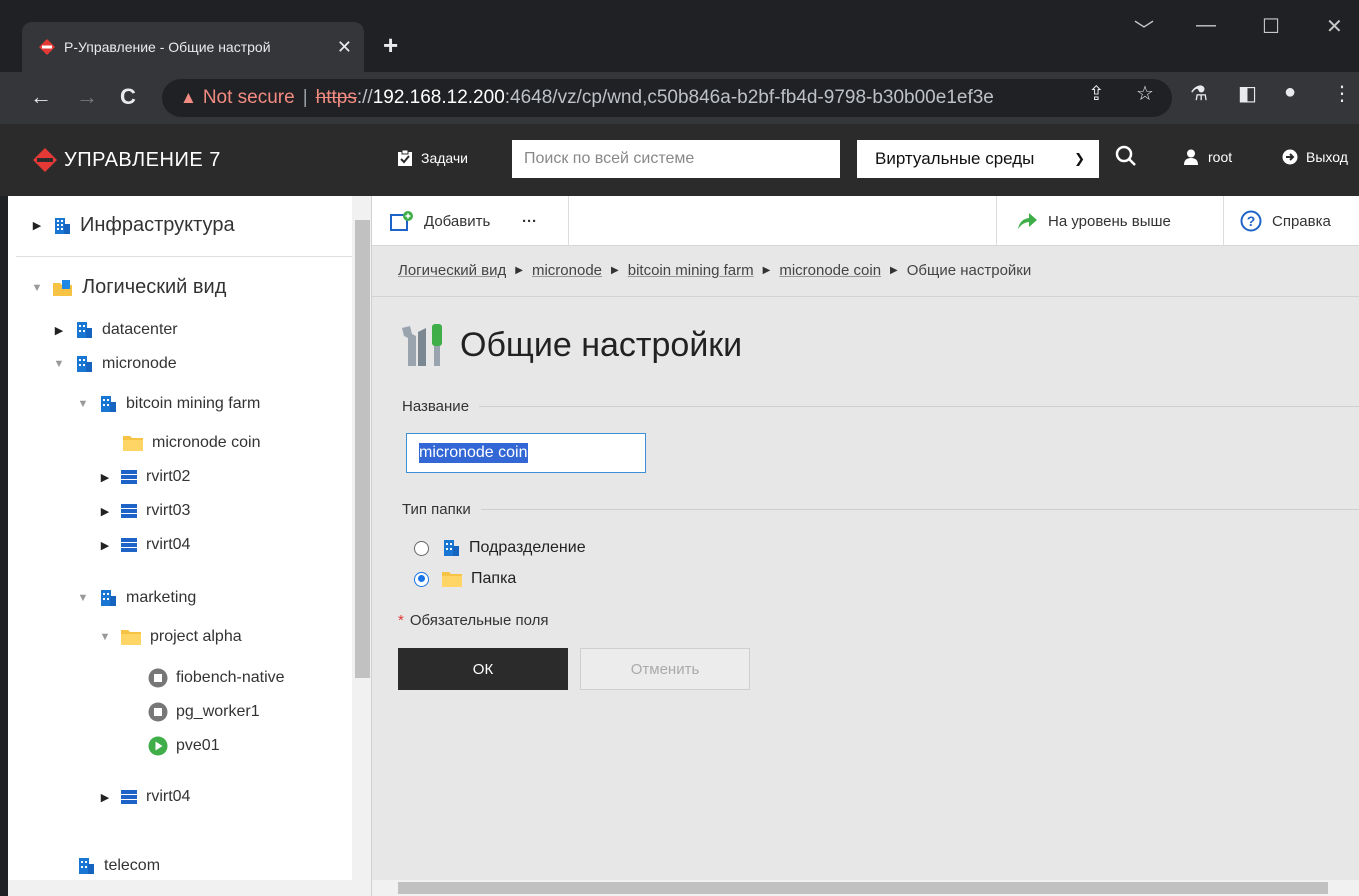 The image size is (1359, 896). What do you see at coordinates (390, 45) in the screenshot?
I see `new-tab-button: +` at bounding box center [390, 45].